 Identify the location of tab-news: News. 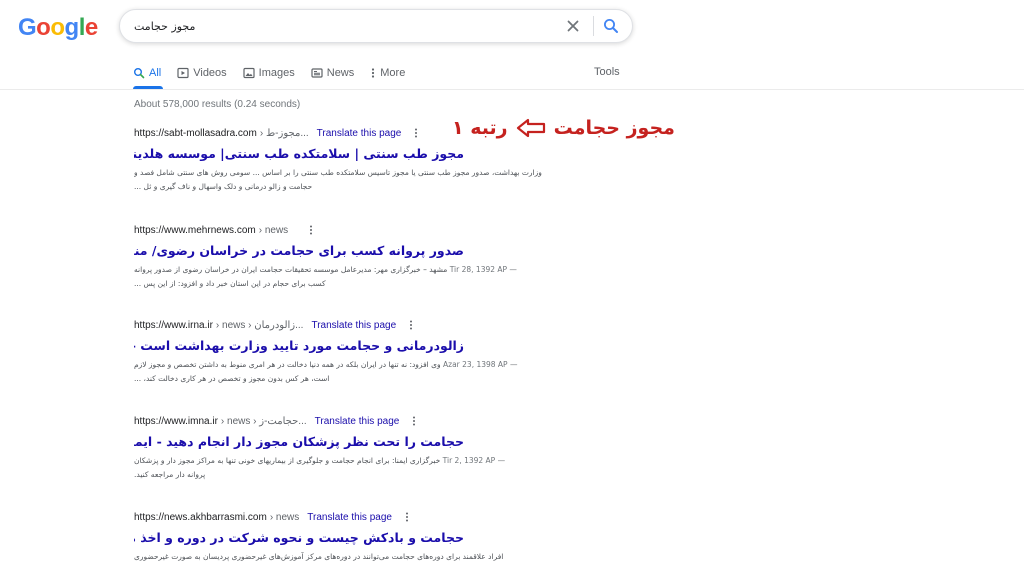
(333, 73).